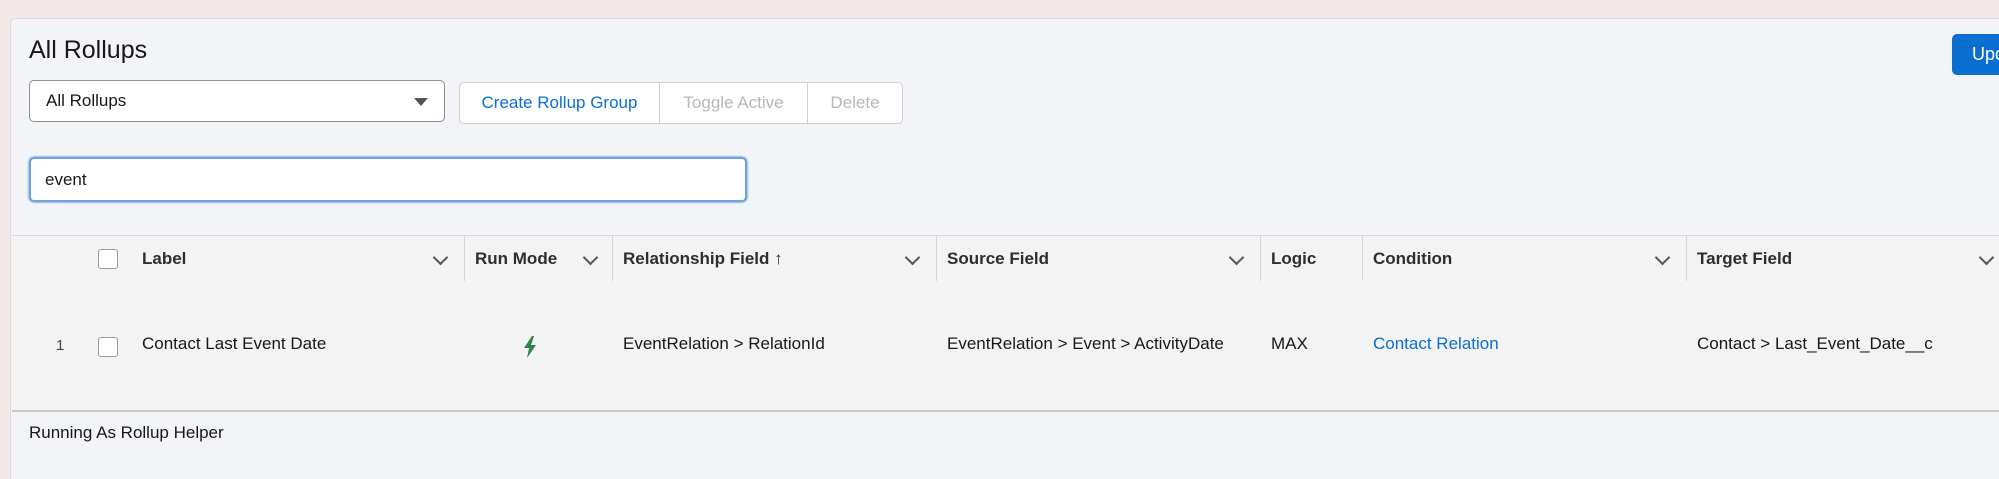 Image resolution: width=1999 pixels, height=479 pixels. I want to click on delete-button: Delete, so click(855, 103).